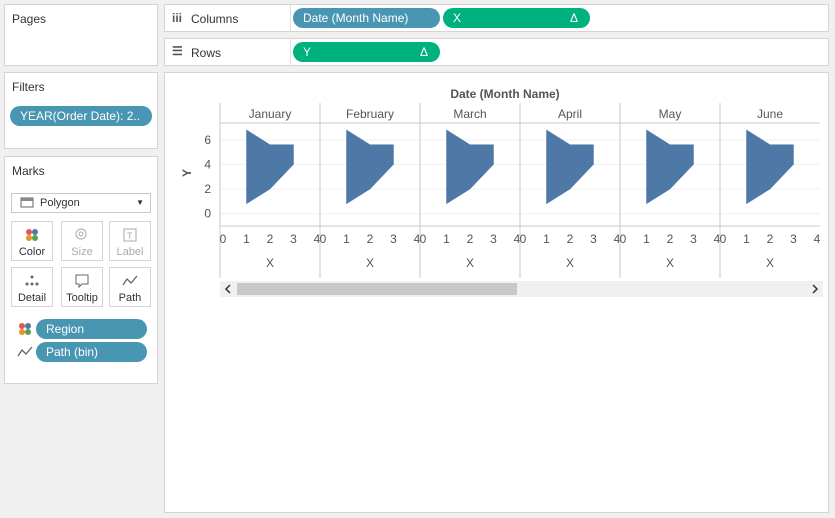 This screenshot has height=518, width=835. I want to click on polygon-mark-march, so click(470, 167).